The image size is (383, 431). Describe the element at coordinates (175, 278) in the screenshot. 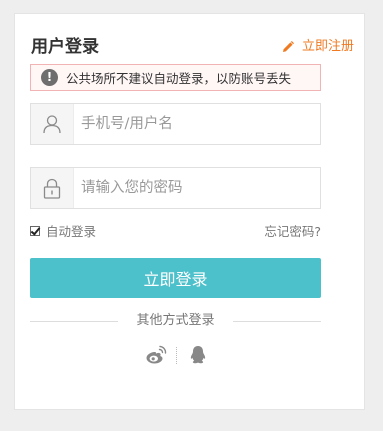

I see `login-button: 立即登录` at that location.